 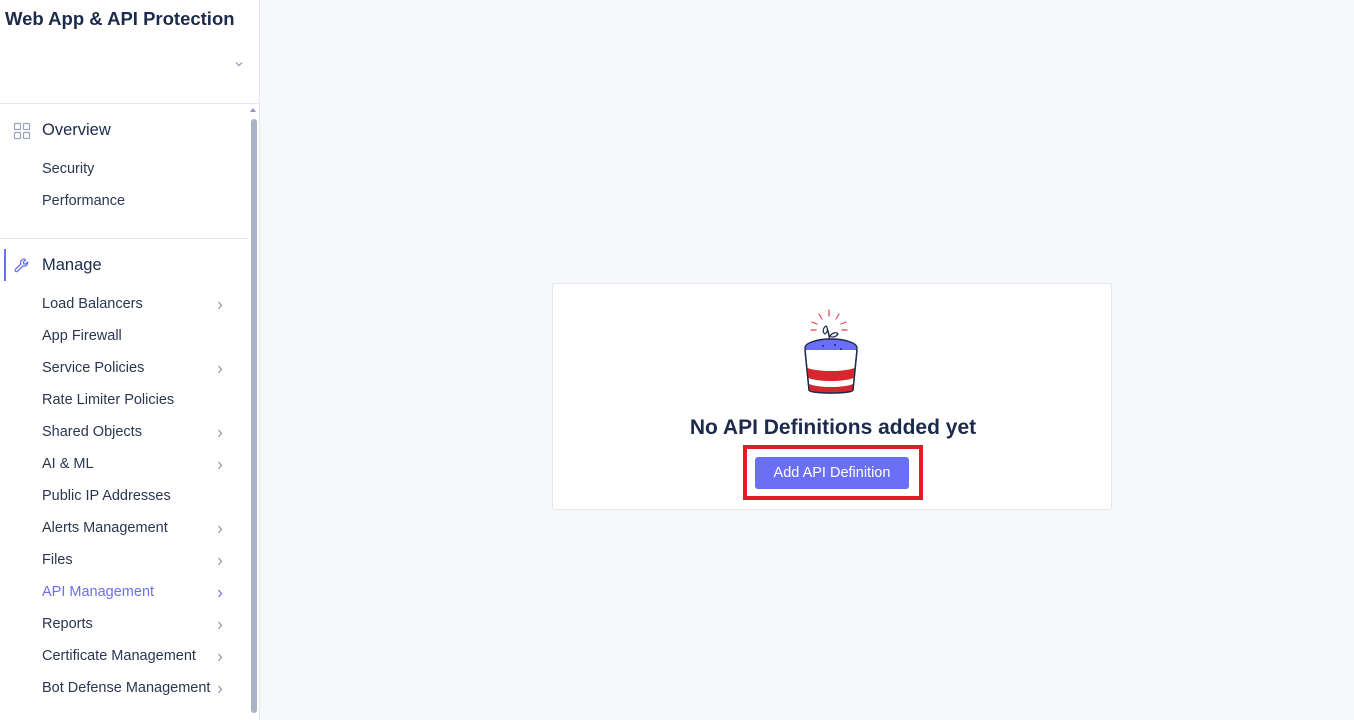 What do you see at coordinates (119, 656) in the screenshot?
I see `sidebar-item-label: Certificate Management` at bounding box center [119, 656].